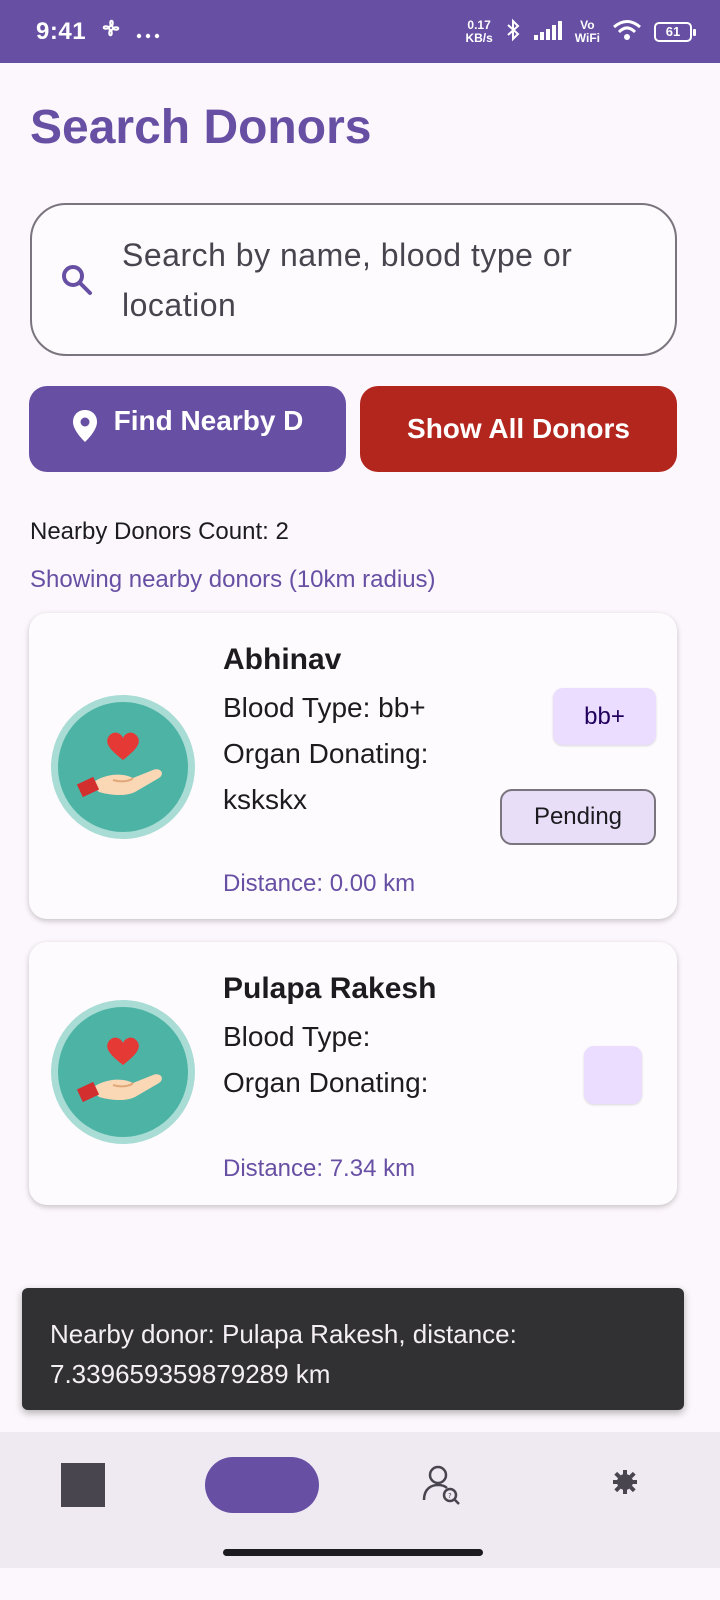 This screenshot has height=1600, width=720. What do you see at coordinates (604, 716) in the screenshot?
I see `blood-type-chip: bb+` at bounding box center [604, 716].